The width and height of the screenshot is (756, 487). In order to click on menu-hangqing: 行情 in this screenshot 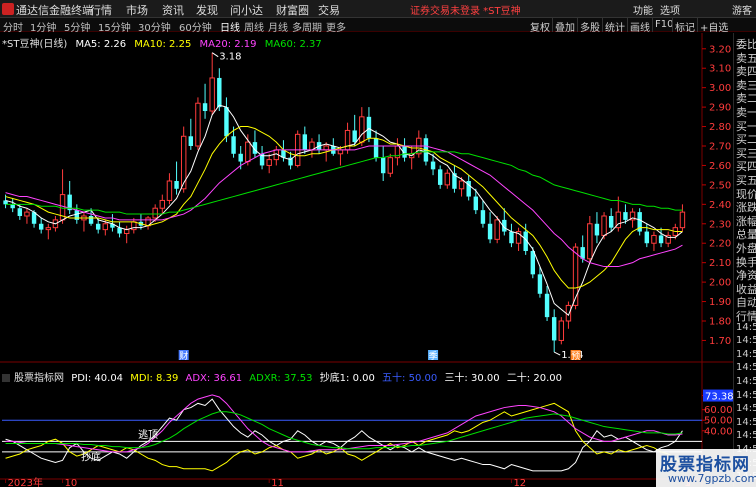, I will do `click(101, 10)`.